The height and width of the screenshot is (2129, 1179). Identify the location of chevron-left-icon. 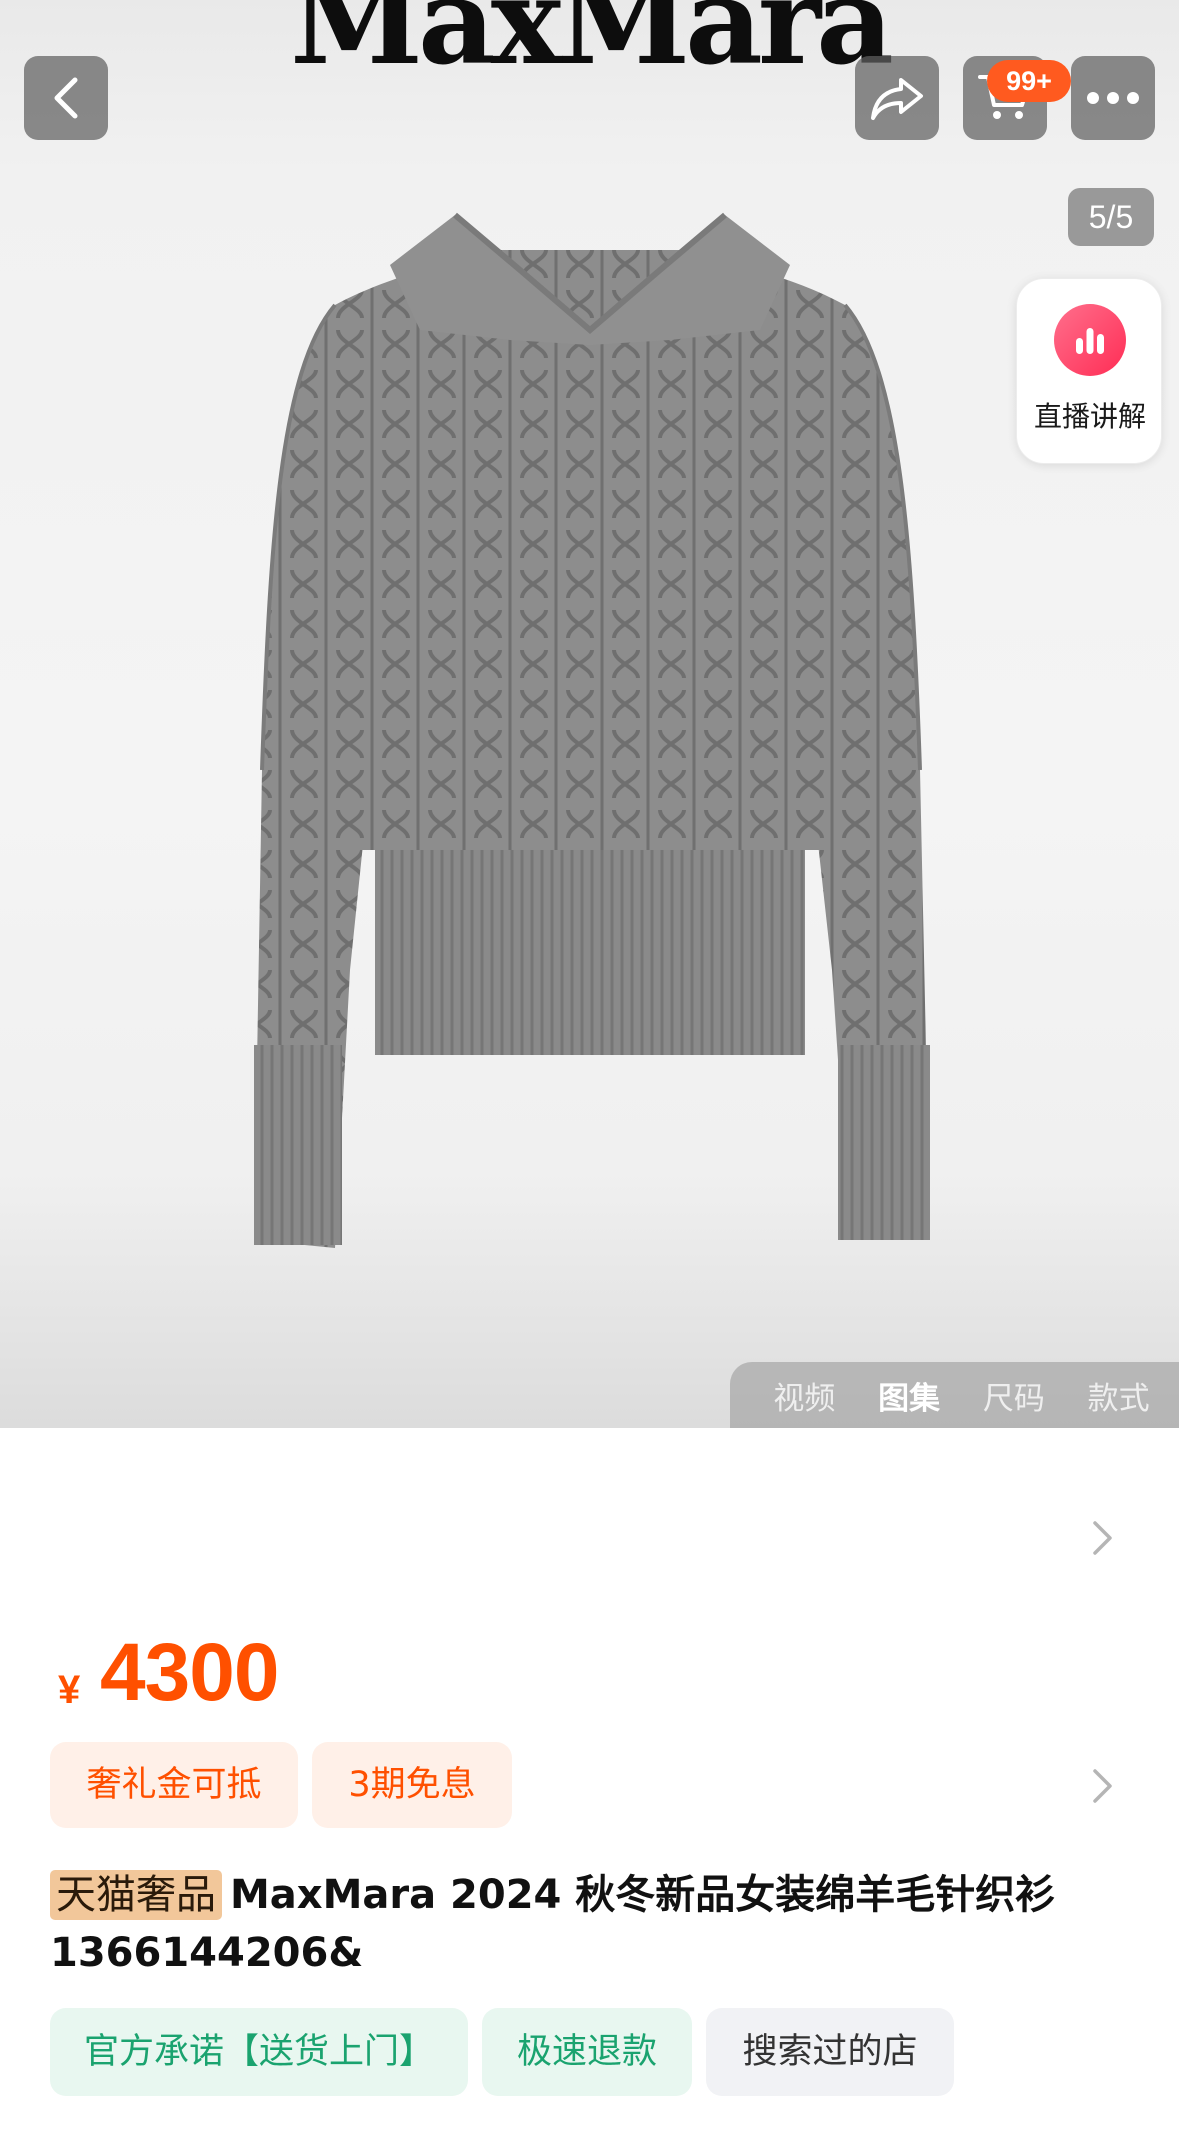
(66, 98).